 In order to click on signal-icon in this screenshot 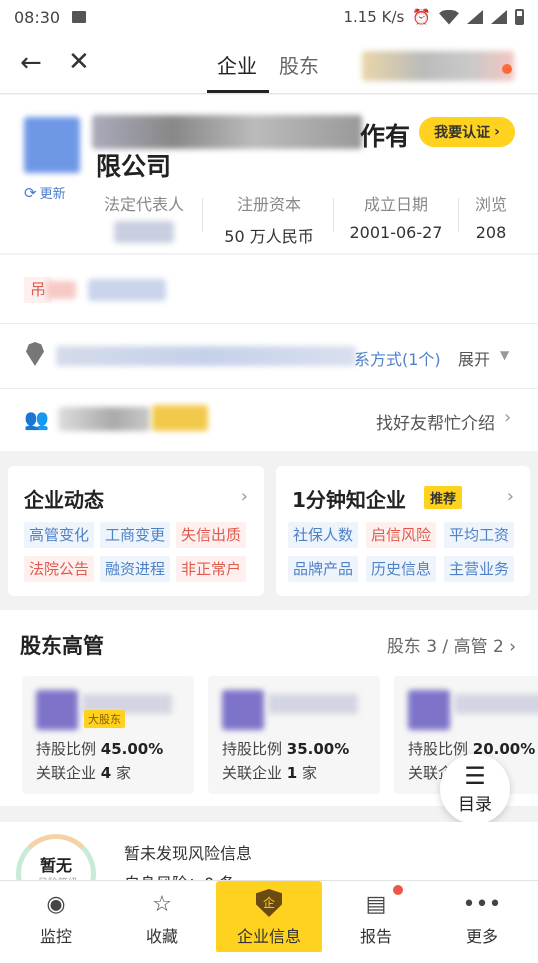, I will do `click(475, 17)`.